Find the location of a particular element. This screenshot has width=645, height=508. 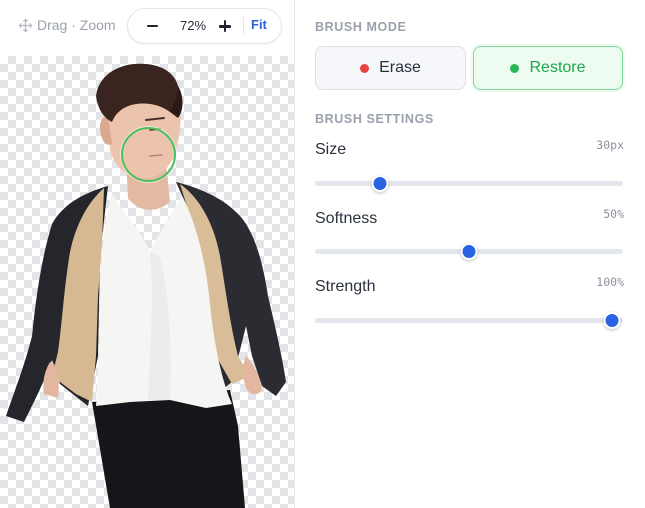

restore-mode-label: Restore is located at coordinates (557, 67).